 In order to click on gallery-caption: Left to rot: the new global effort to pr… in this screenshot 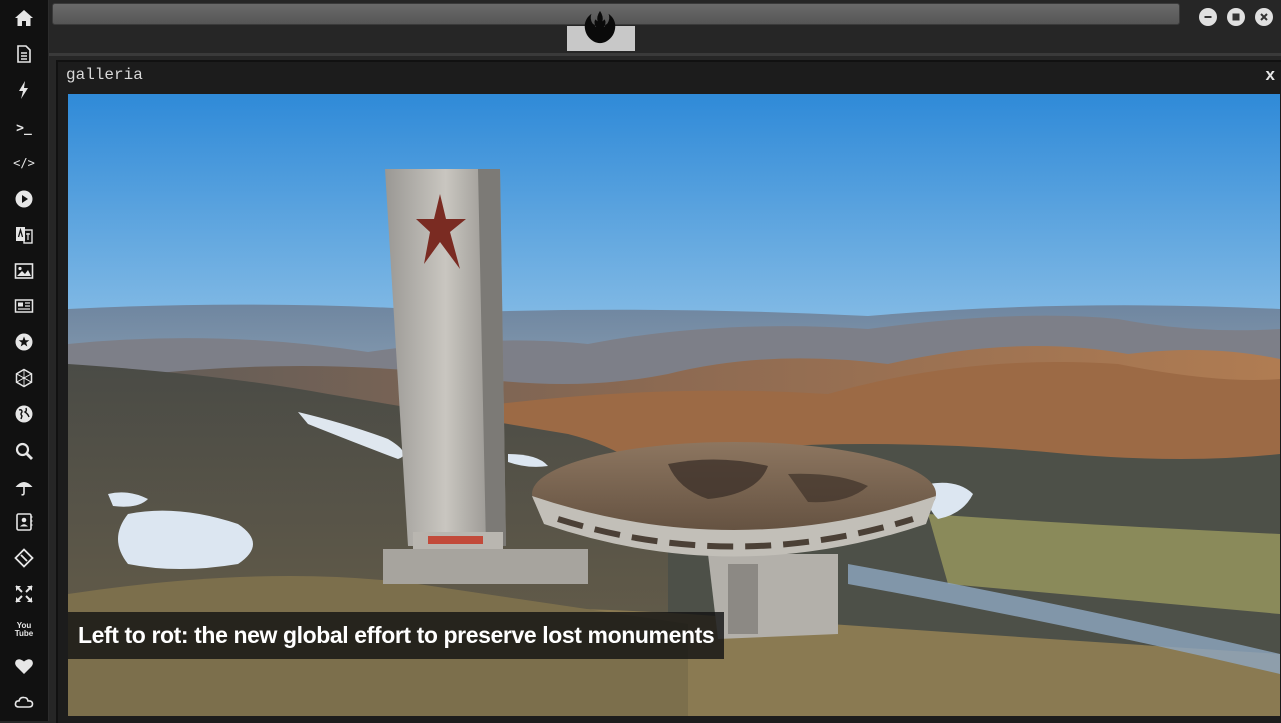, I will do `click(396, 635)`.